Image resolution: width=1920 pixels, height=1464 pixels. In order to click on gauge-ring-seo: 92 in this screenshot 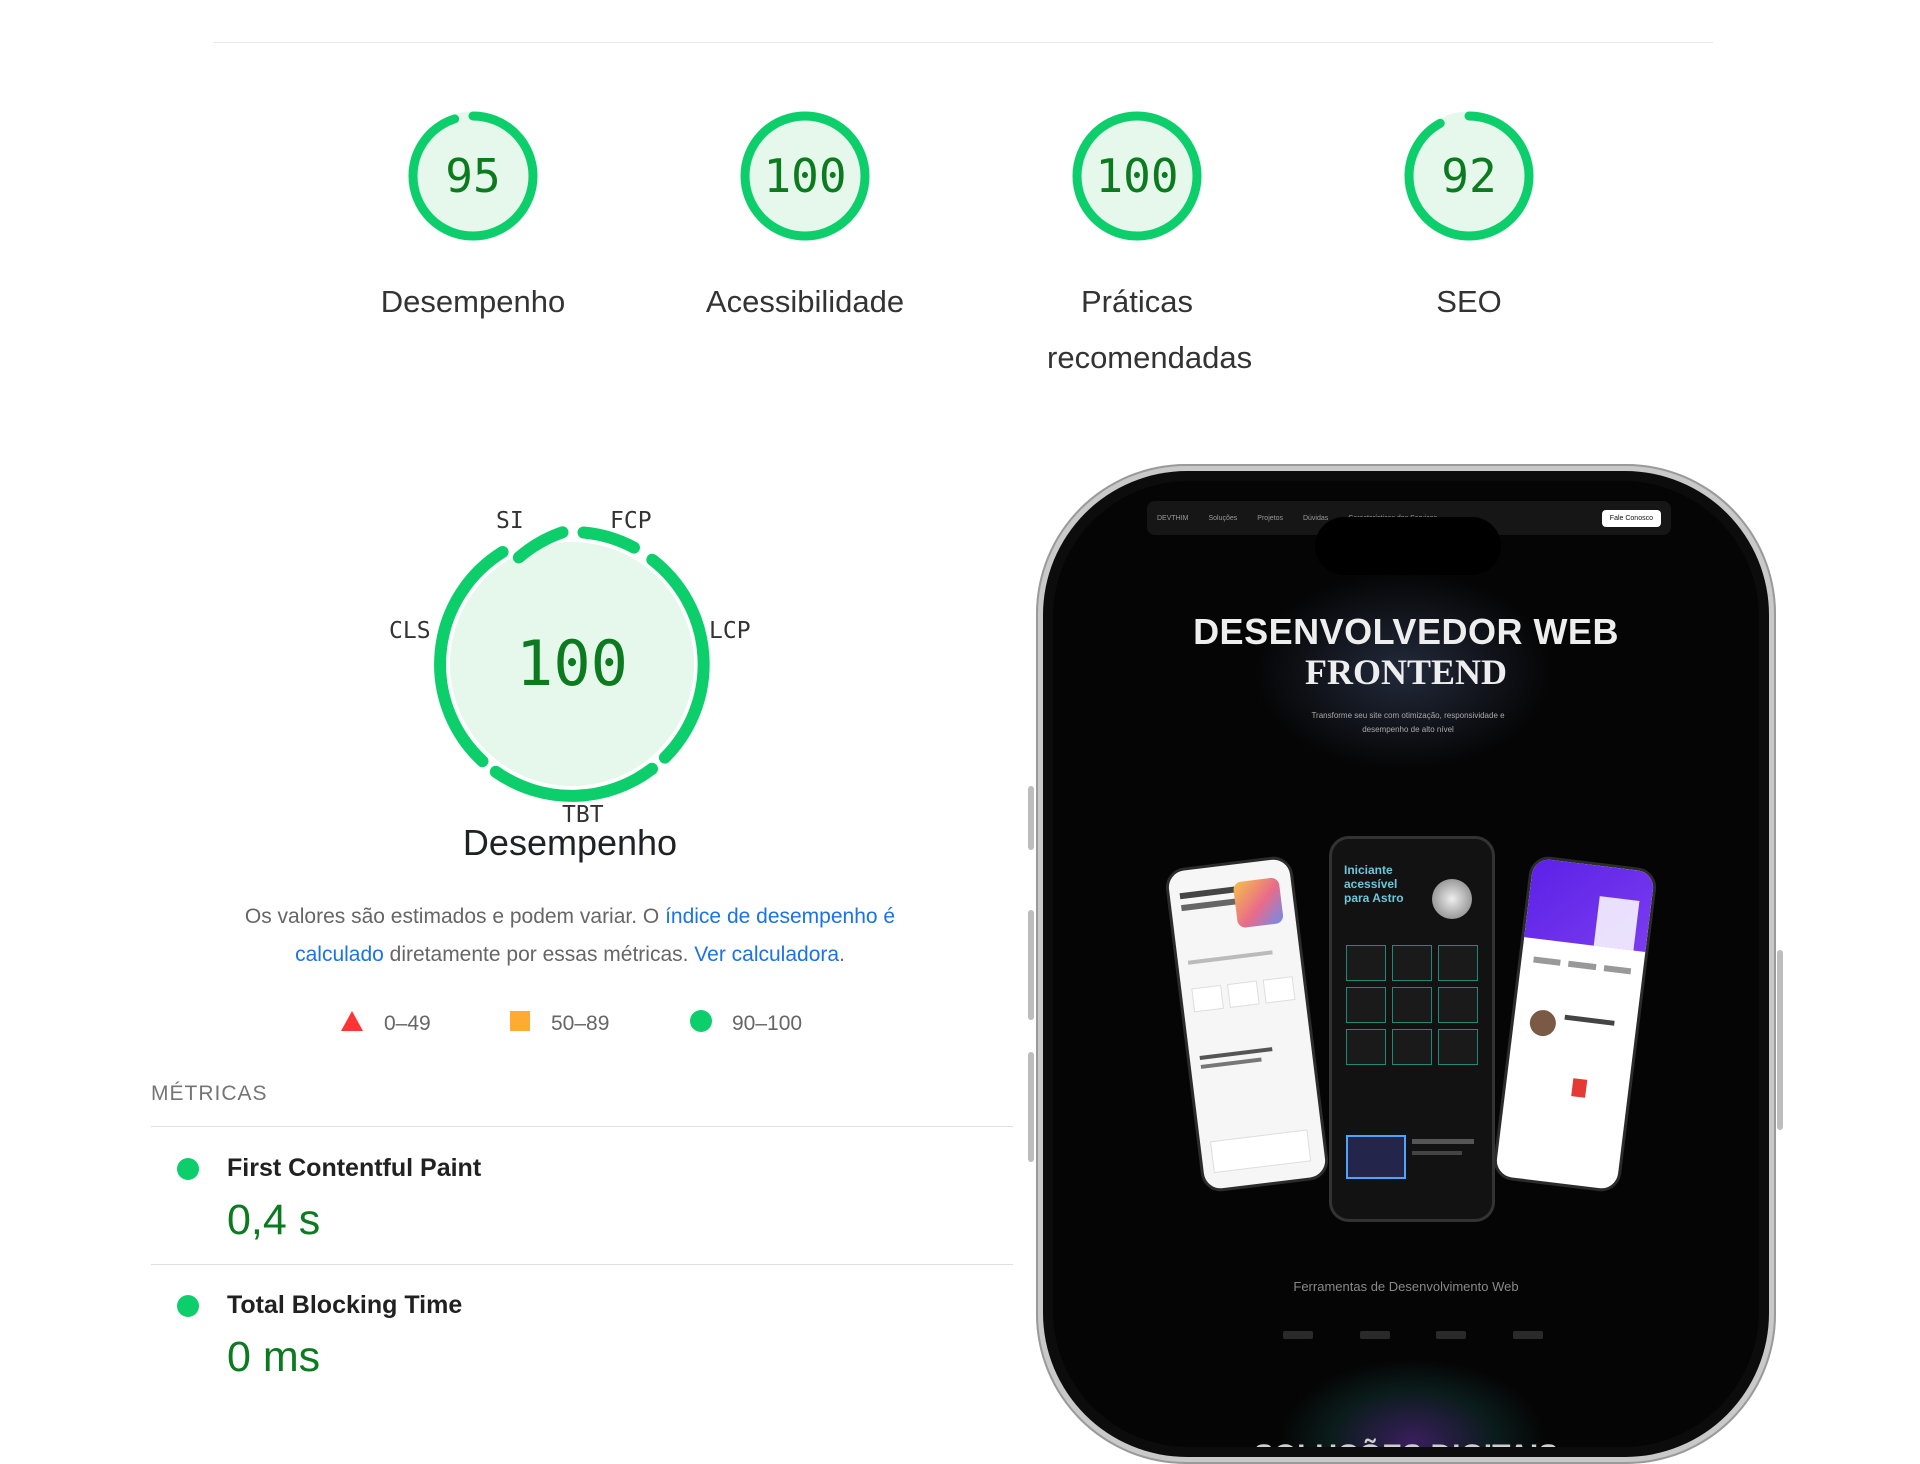, I will do `click(1469, 176)`.